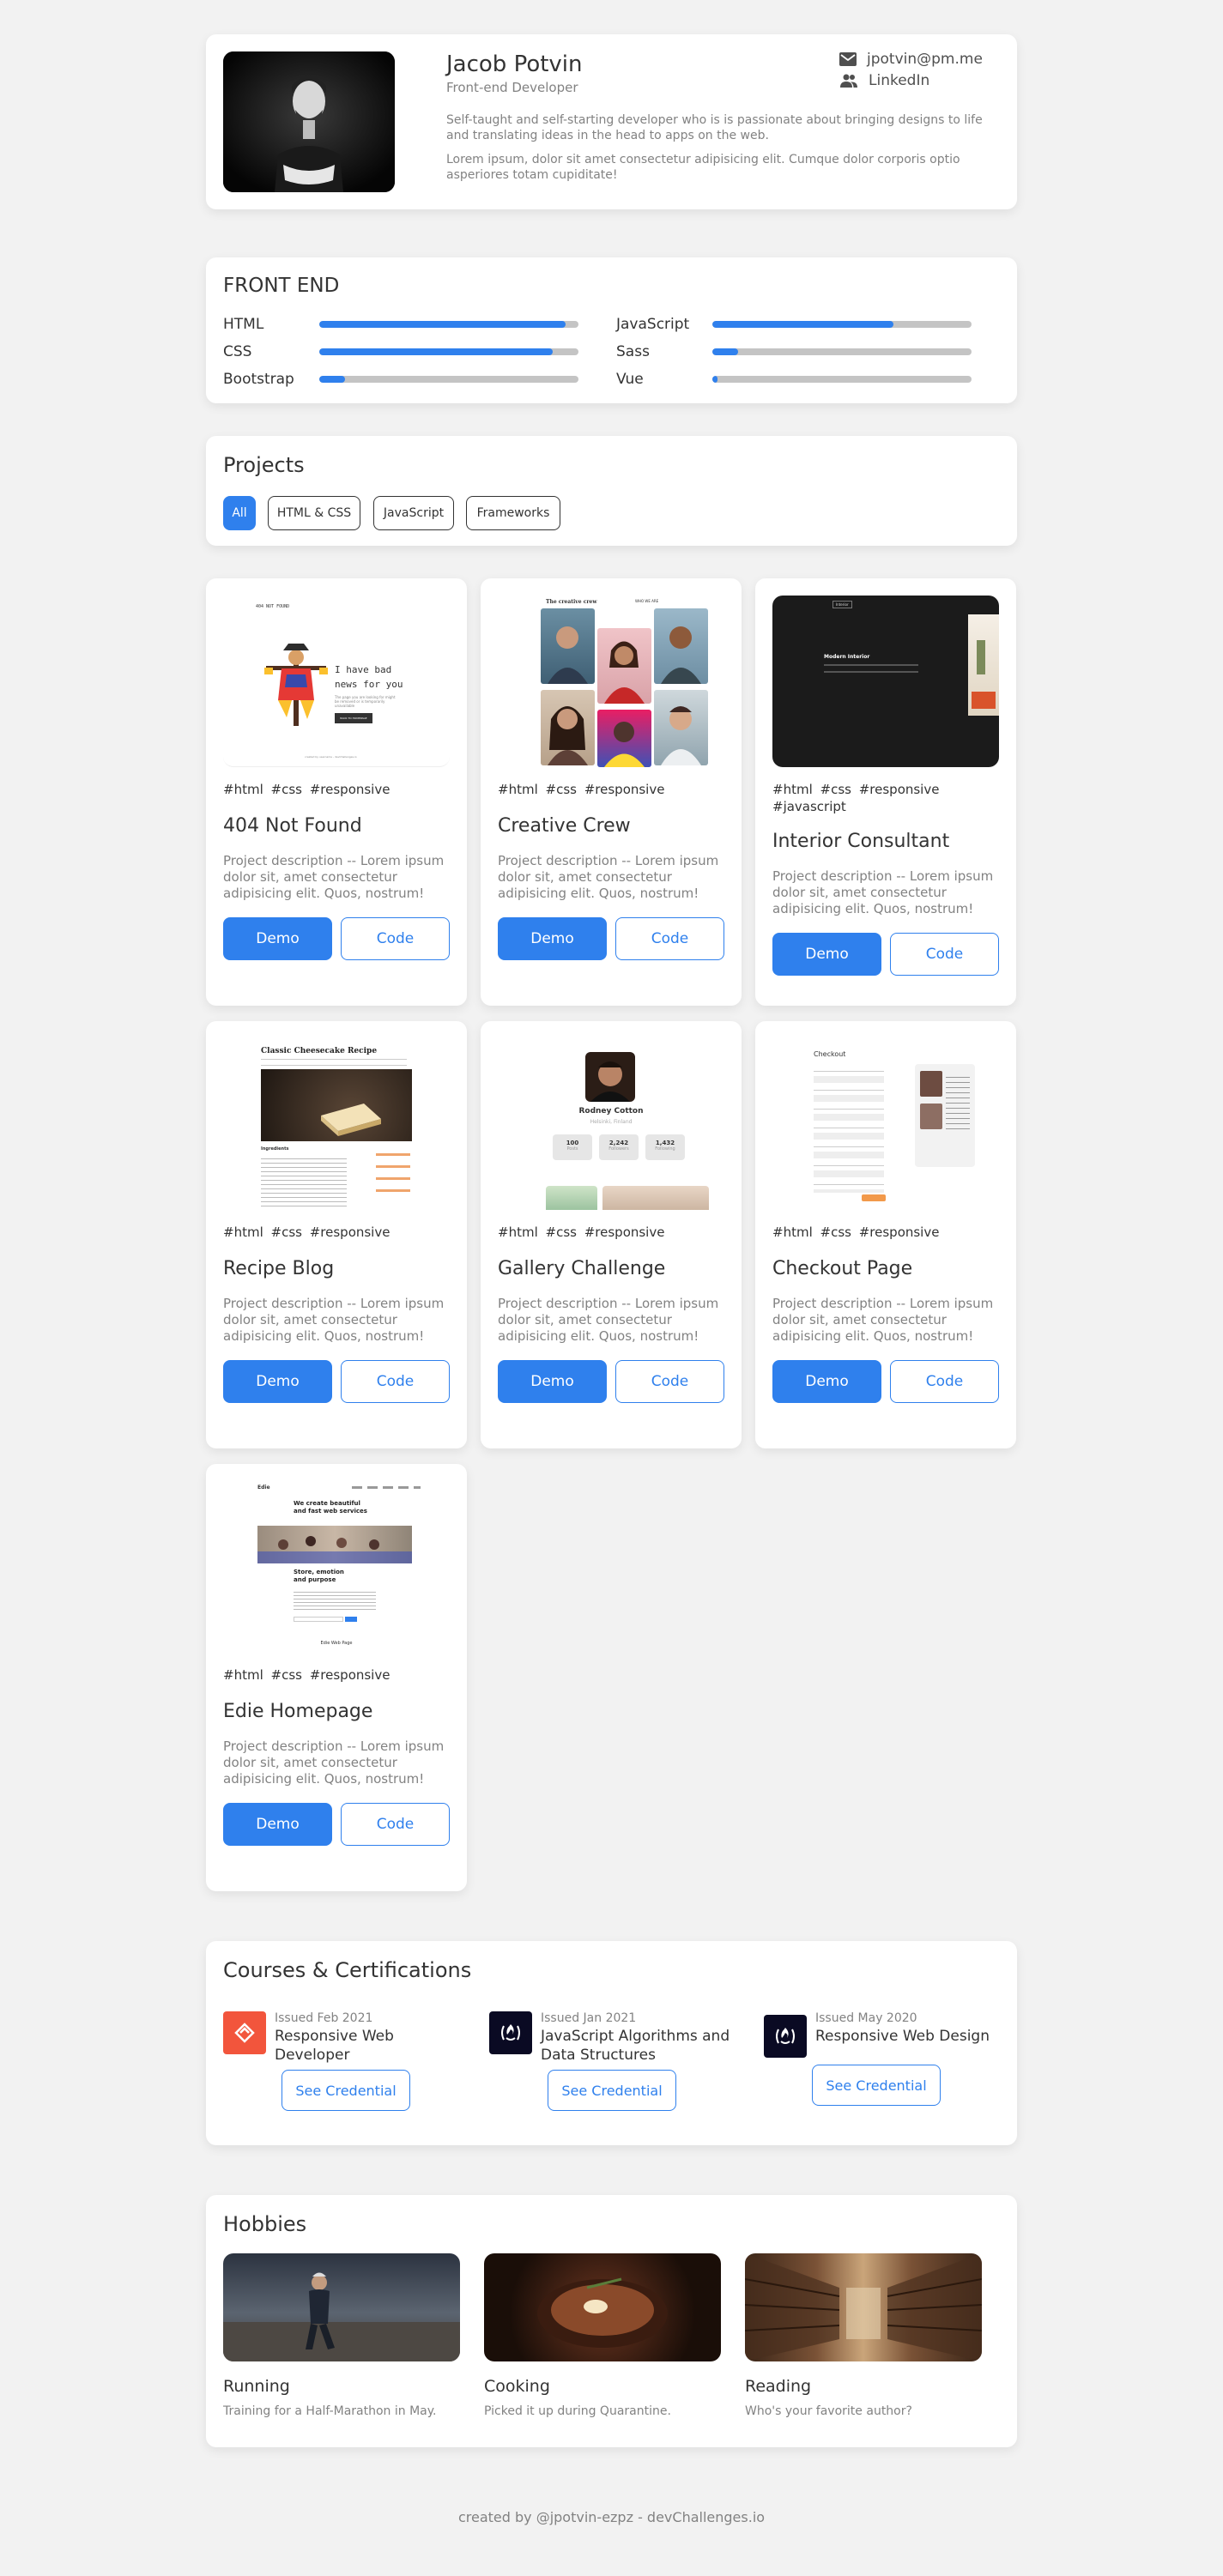 This screenshot has height=2576, width=1223. I want to click on thumb-sub: Ingredients, so click(275, 1149).